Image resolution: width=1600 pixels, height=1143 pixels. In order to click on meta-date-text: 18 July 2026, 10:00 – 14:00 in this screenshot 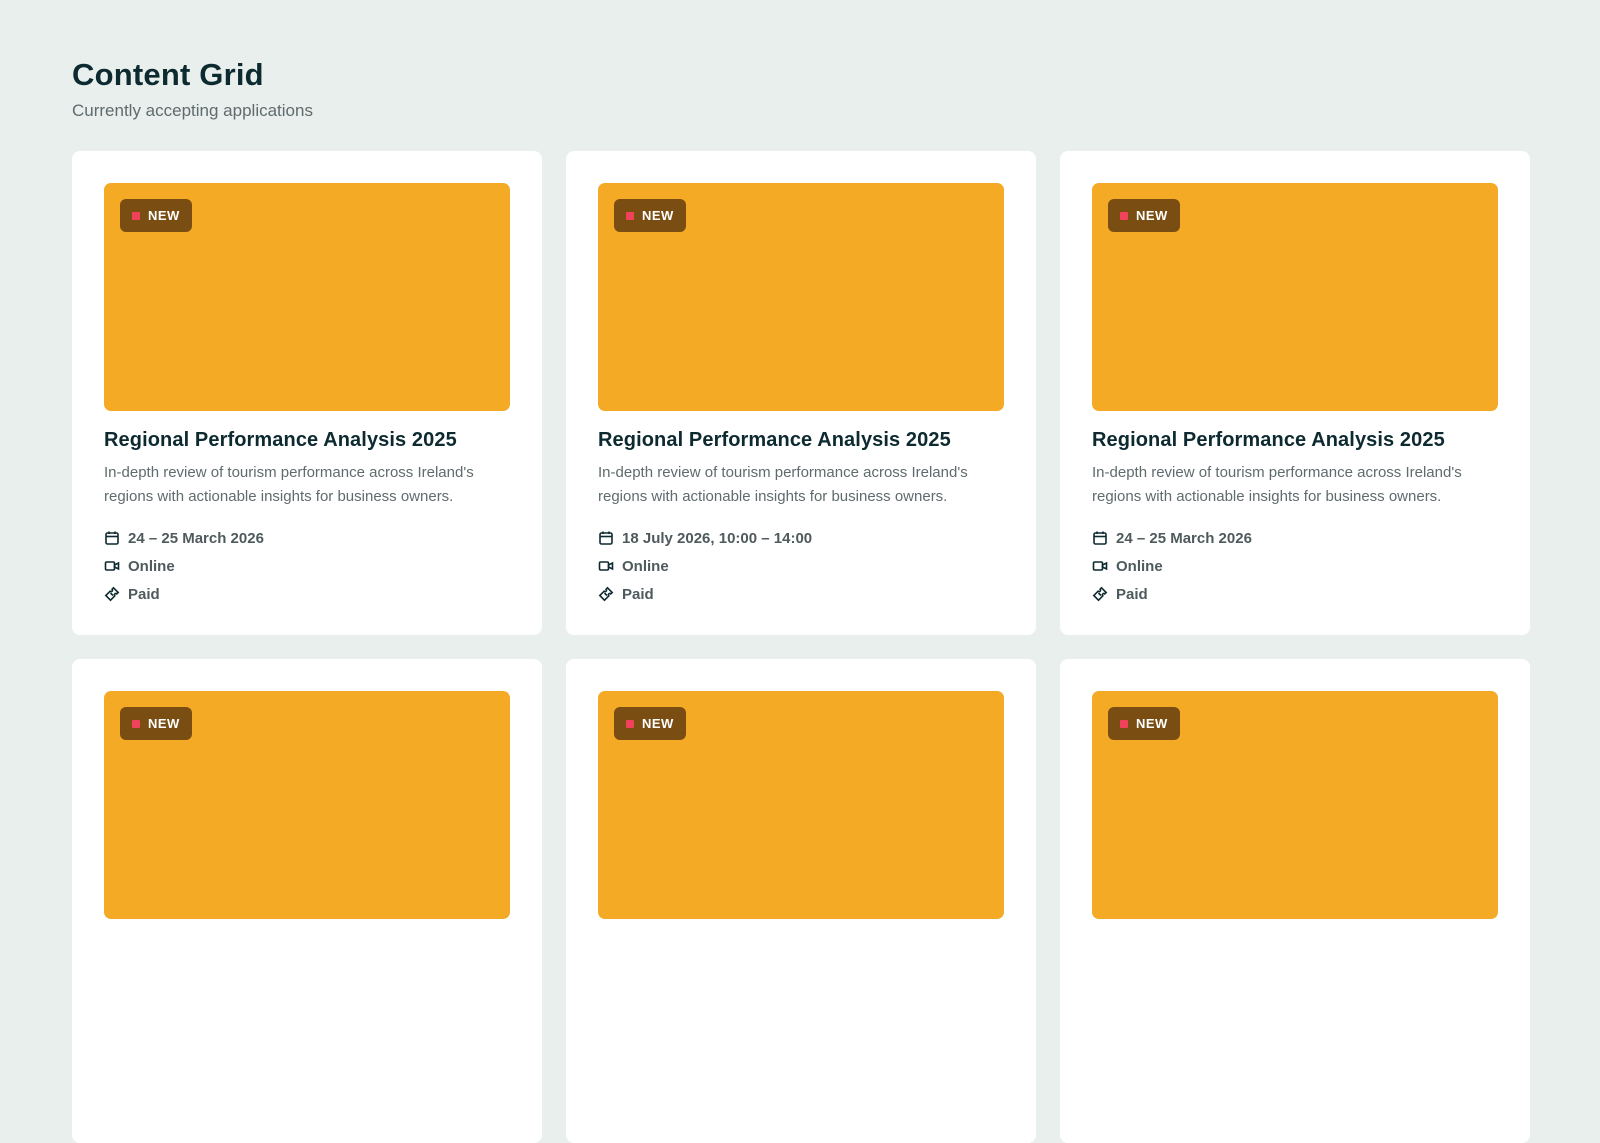, I will do `click(717, 538)`.